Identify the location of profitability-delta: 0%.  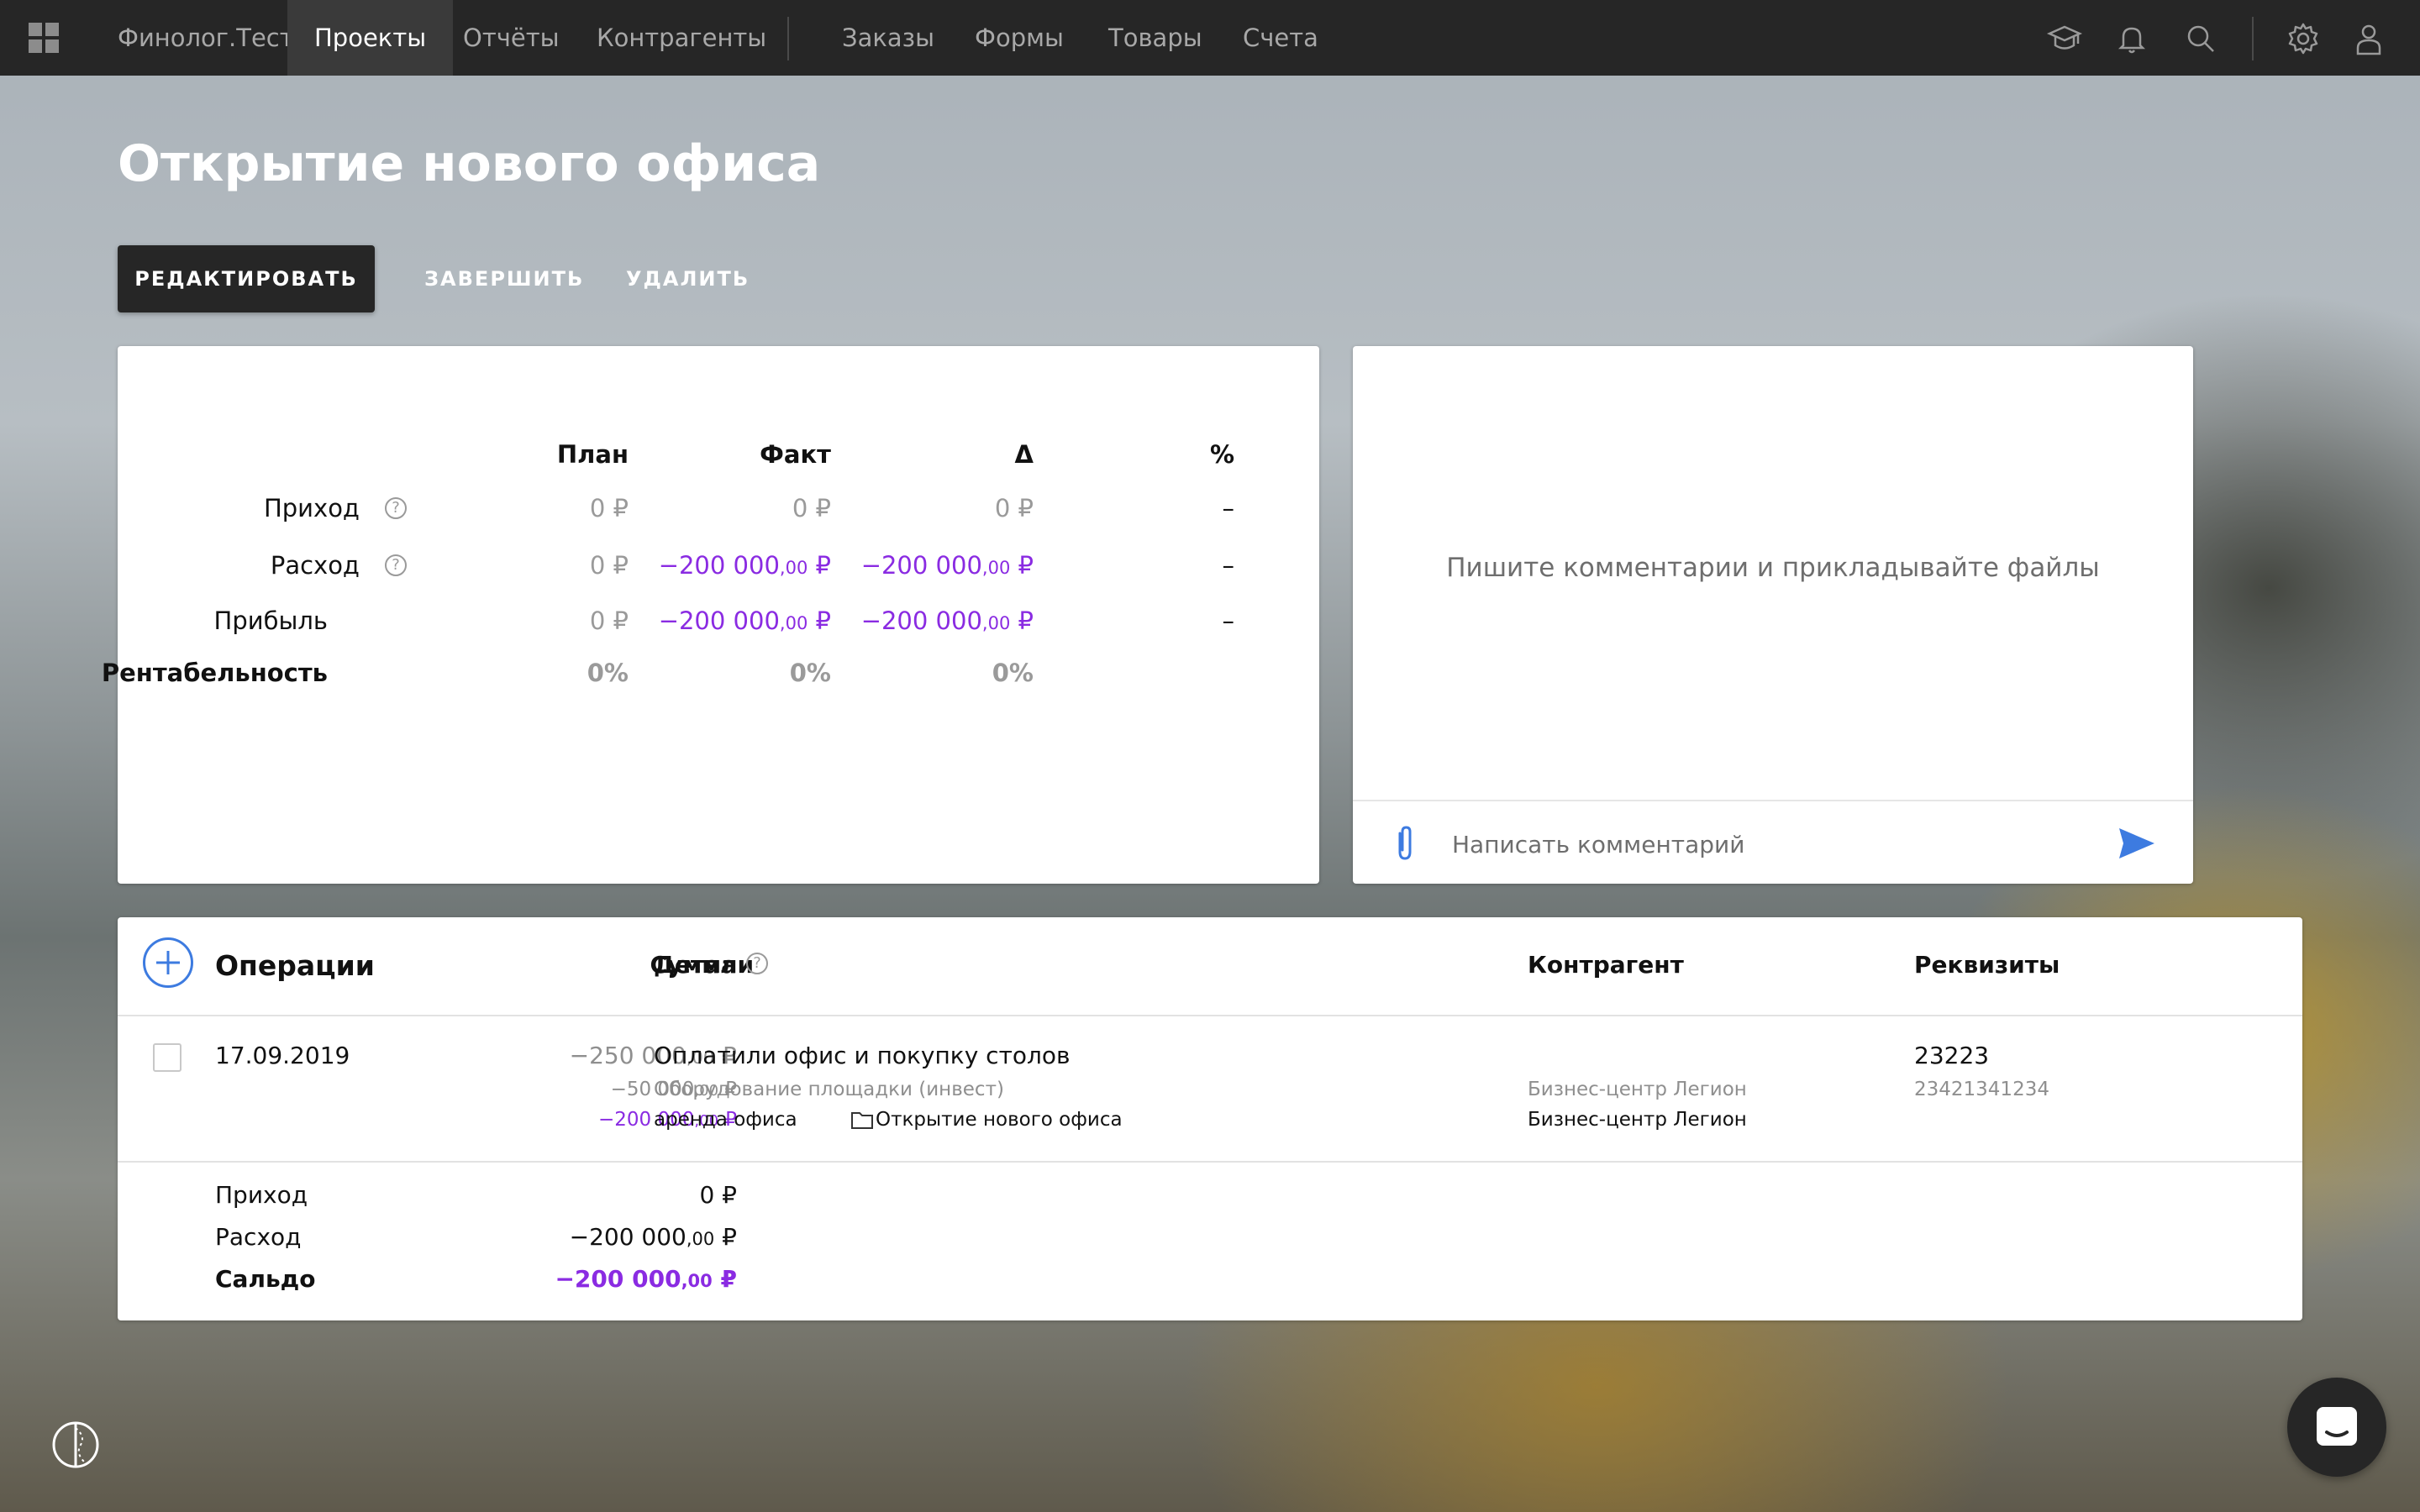
(1013, 673).